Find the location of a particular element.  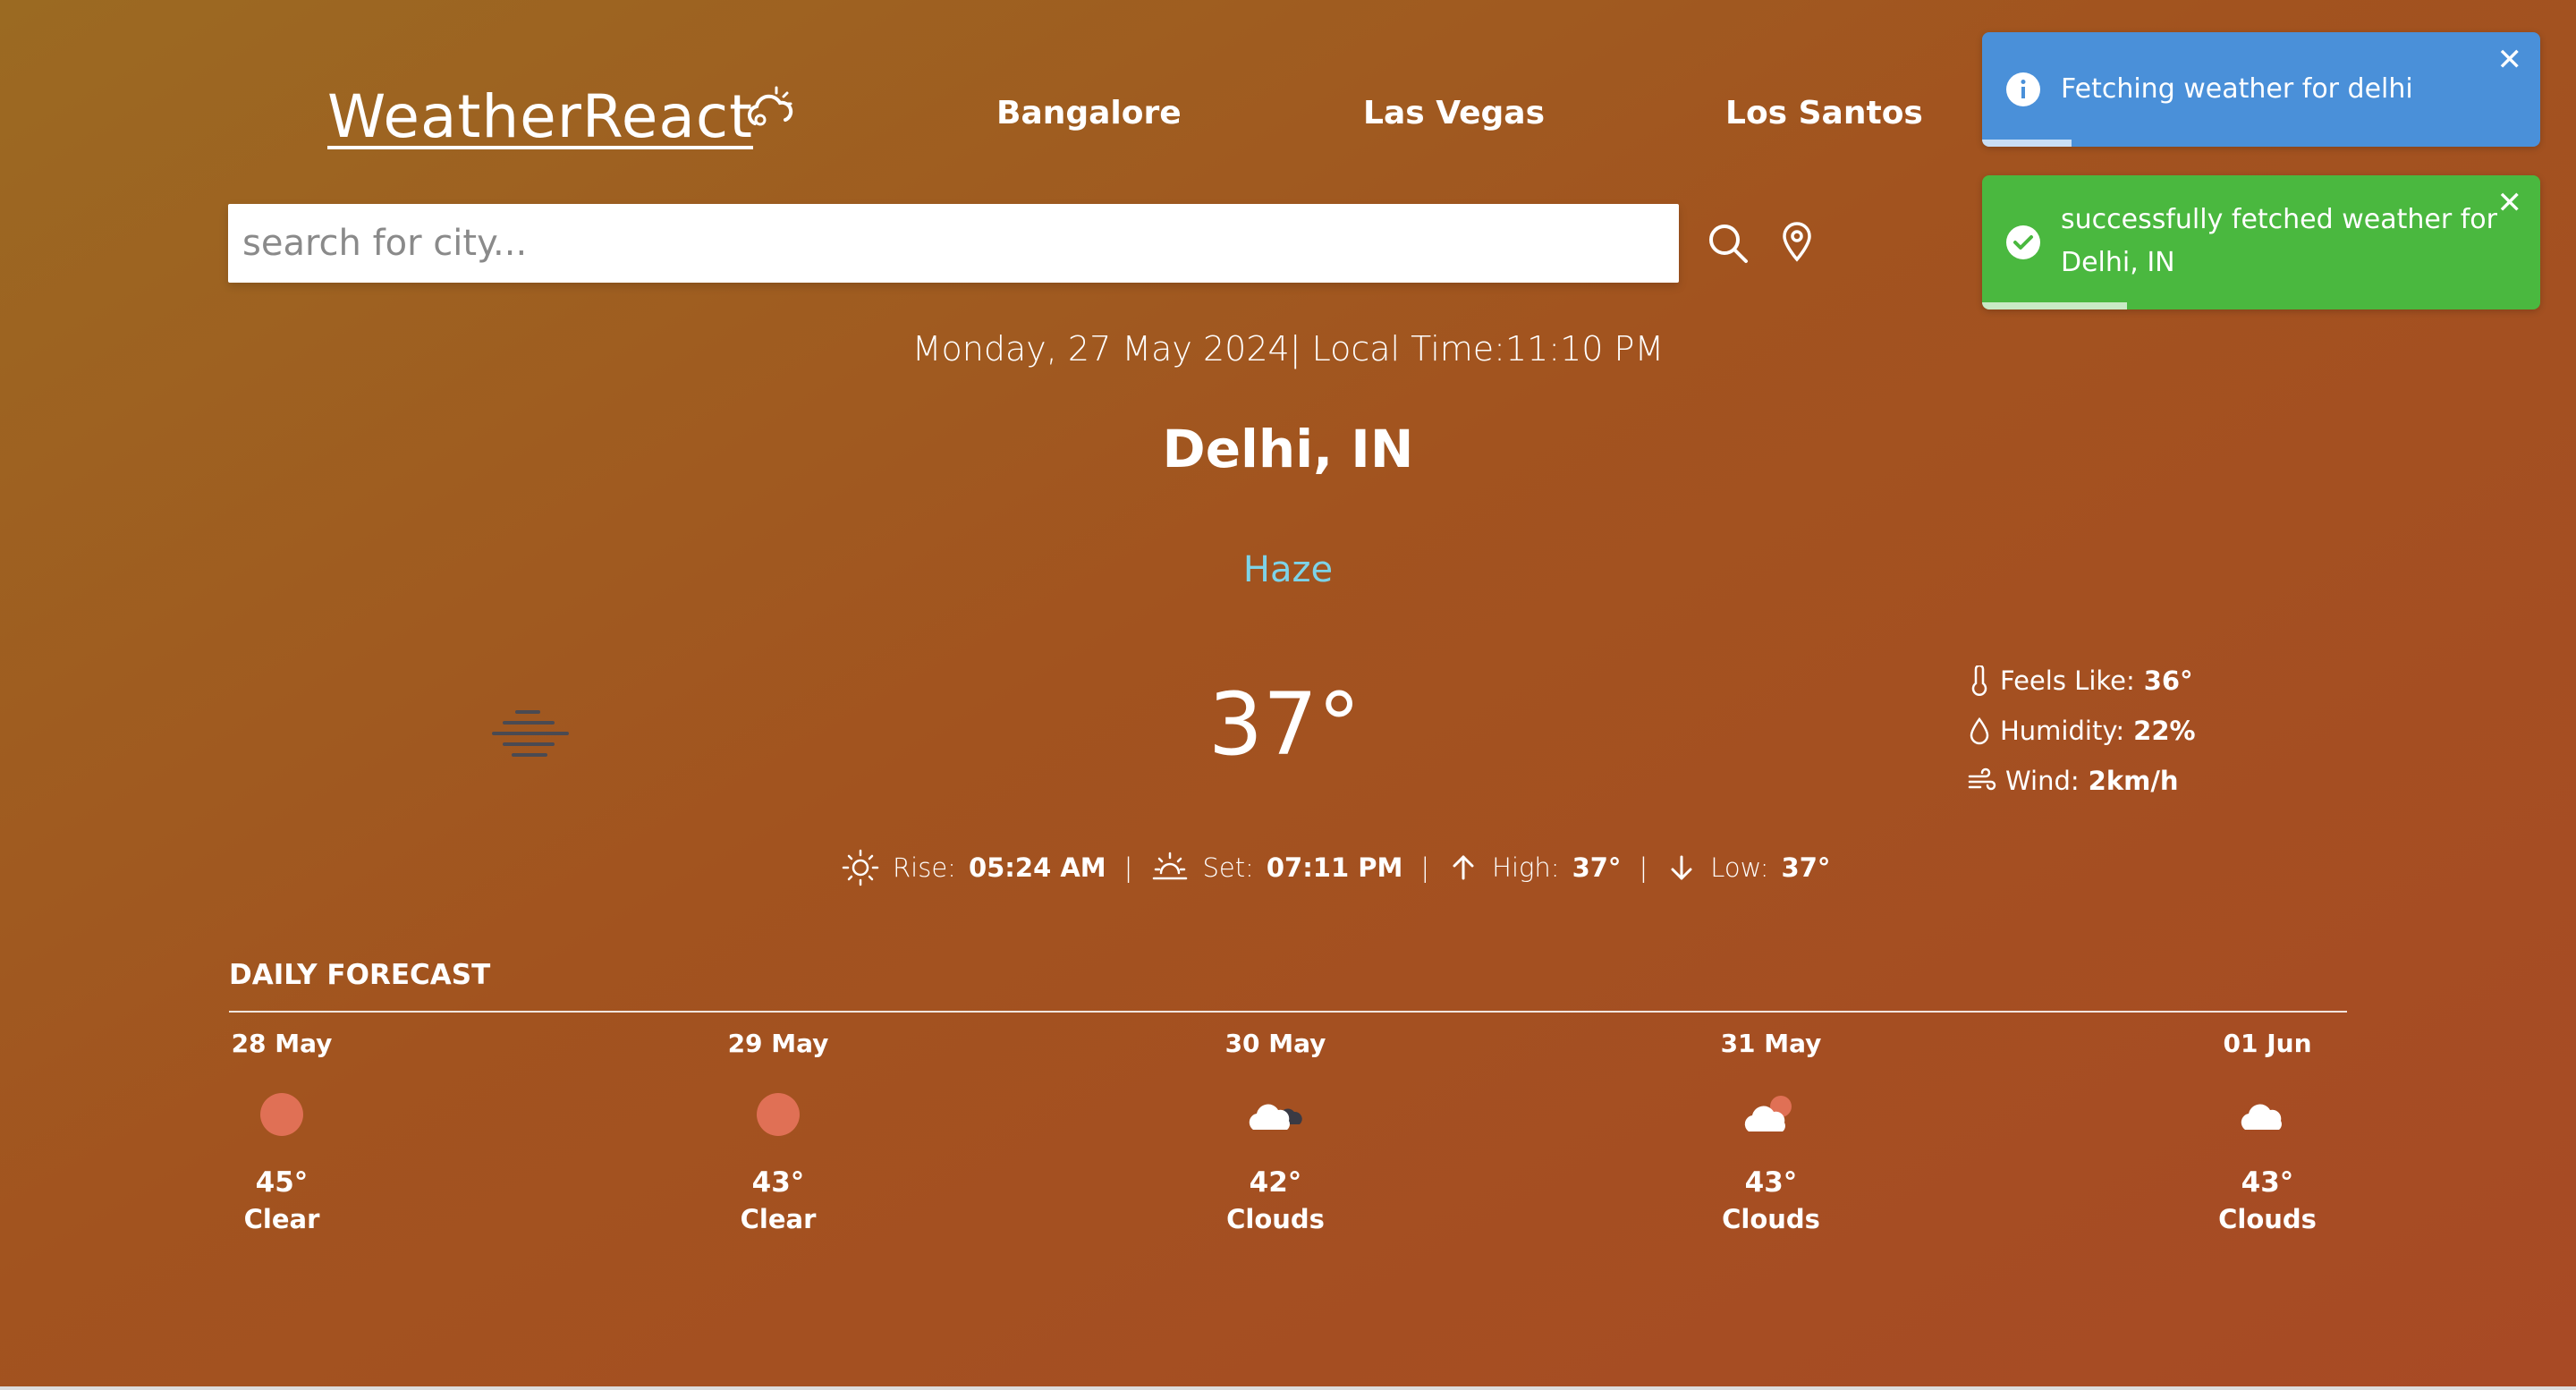

feels-like-label: Feels Like: is located at coordinates (2067, 680).